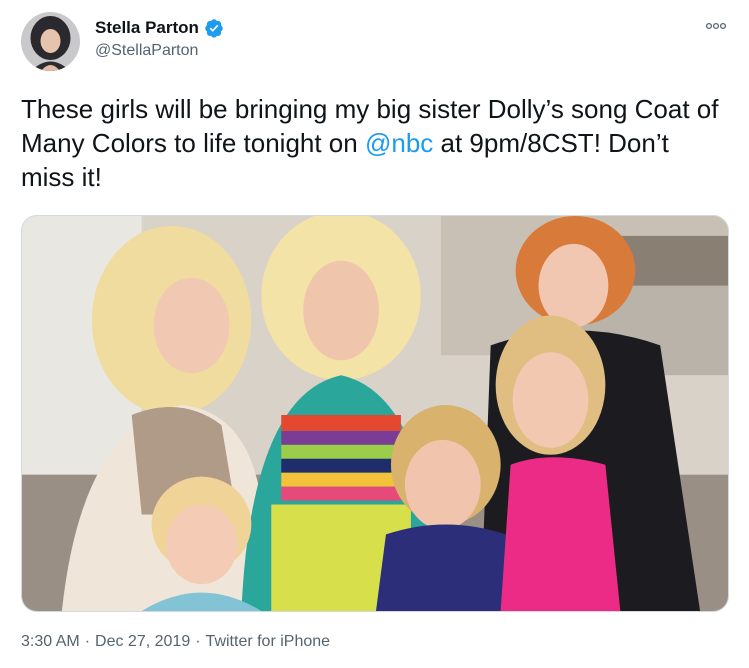  What do you see at coordinates (146, 51) in the screenshot?
I see `author-handle: @StellaParton` at bounding box center [146, 51].